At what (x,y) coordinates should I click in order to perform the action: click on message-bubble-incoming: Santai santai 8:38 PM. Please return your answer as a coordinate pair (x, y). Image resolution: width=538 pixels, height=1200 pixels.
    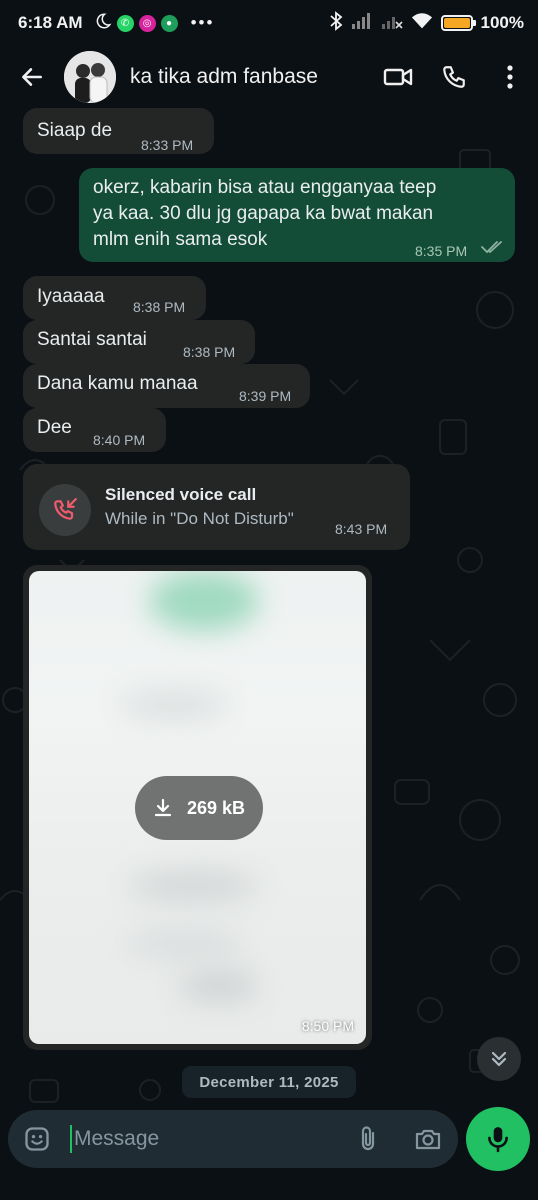
    Looking at the image, I should click on (139, 342).